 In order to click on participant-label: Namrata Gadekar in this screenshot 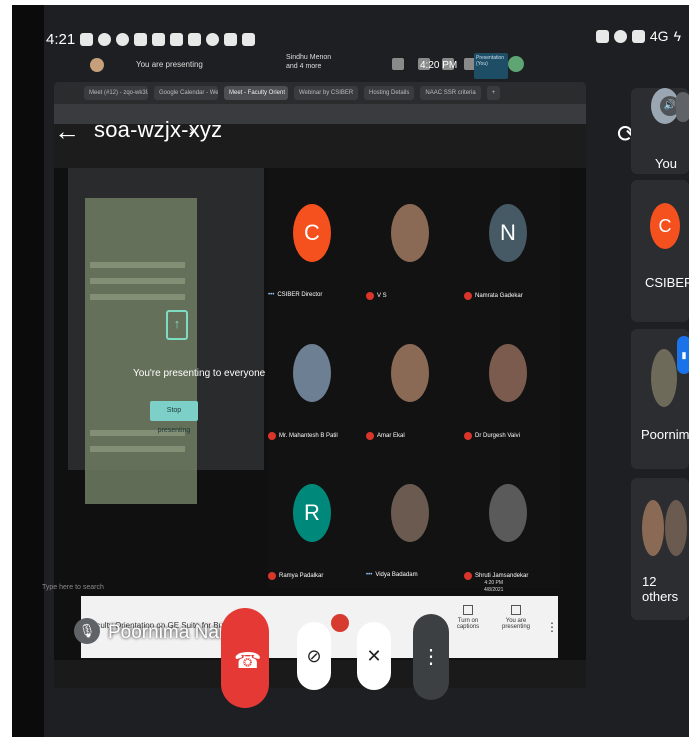, I will do `click(493, 296)`.